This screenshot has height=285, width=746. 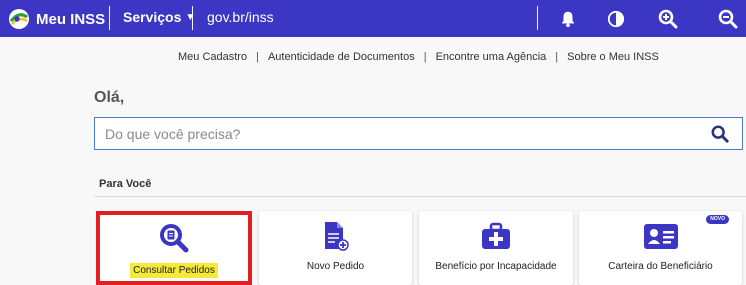 I want to click on card-consultar-pedidos: Consultar Pedidos, so click(x=174, y=248).